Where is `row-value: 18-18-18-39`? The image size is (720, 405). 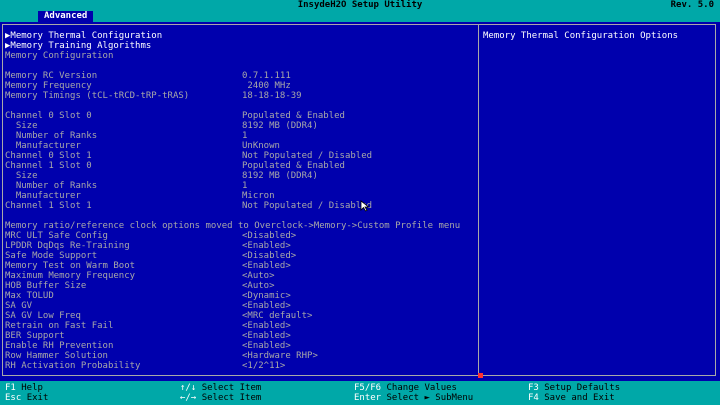 row-value: 18-18-18-39 is located at coordinates (272, 96).